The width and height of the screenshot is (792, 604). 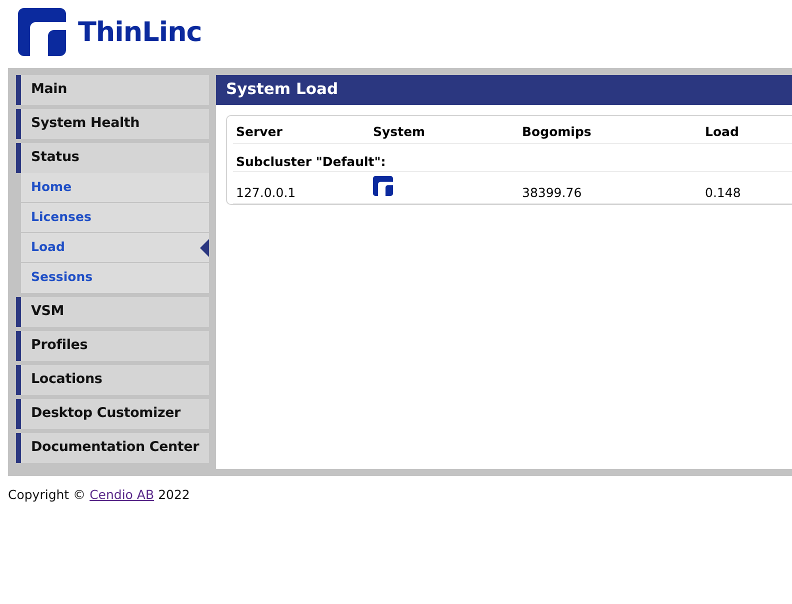 I want to click on table-cell: 38399.76, so click(x=610, y=188).